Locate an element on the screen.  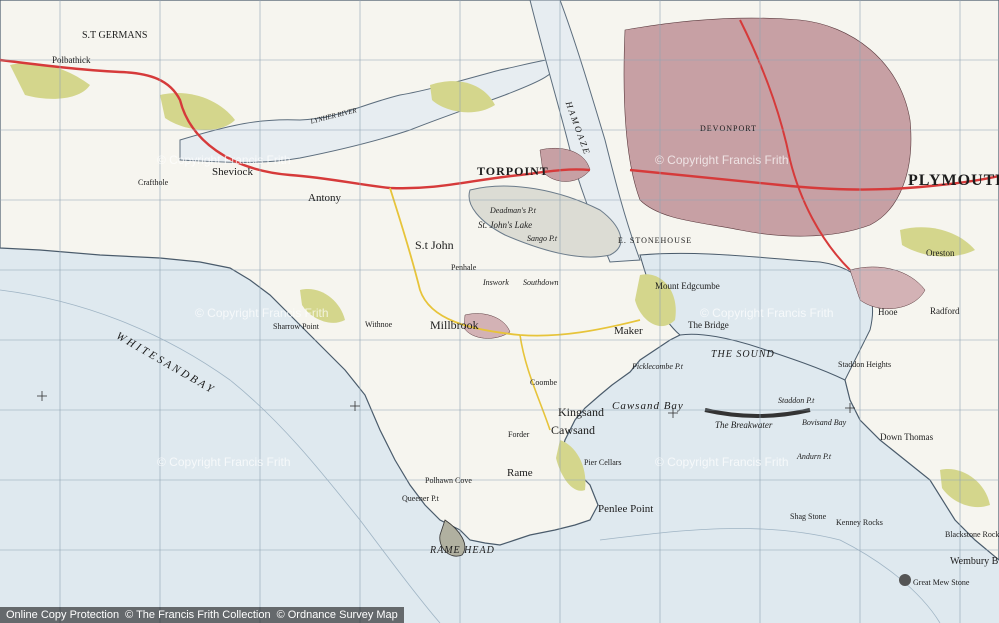
label-shag-stone: Shag Stone is located at coordinates (808, 516).